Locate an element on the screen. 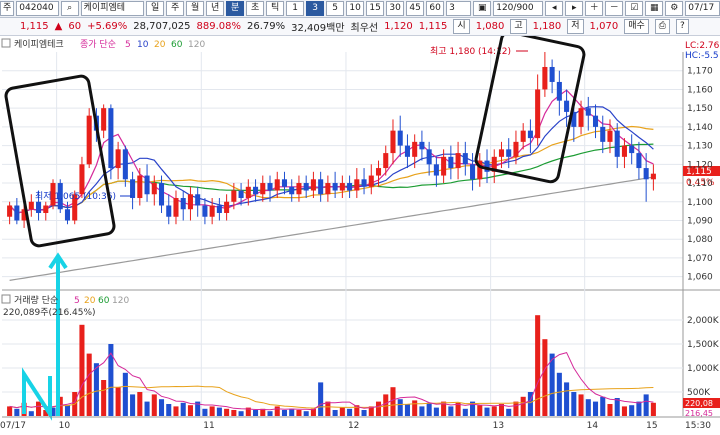 Image resolution: width=720 pixels, height=435 pixels. y-tick-label: 1,090 is located at coordinates (700, 221).